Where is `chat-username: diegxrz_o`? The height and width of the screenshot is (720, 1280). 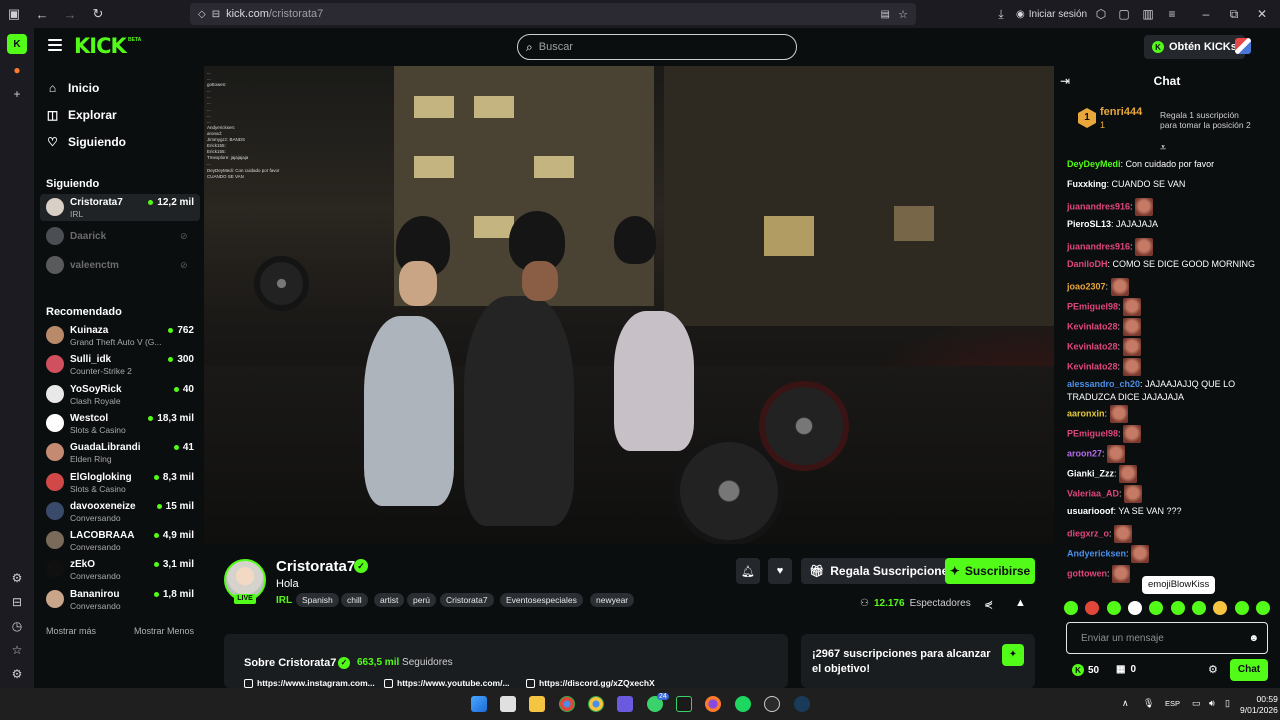 chat-username: diegxrz_o is located at coordinates (1088, 533).